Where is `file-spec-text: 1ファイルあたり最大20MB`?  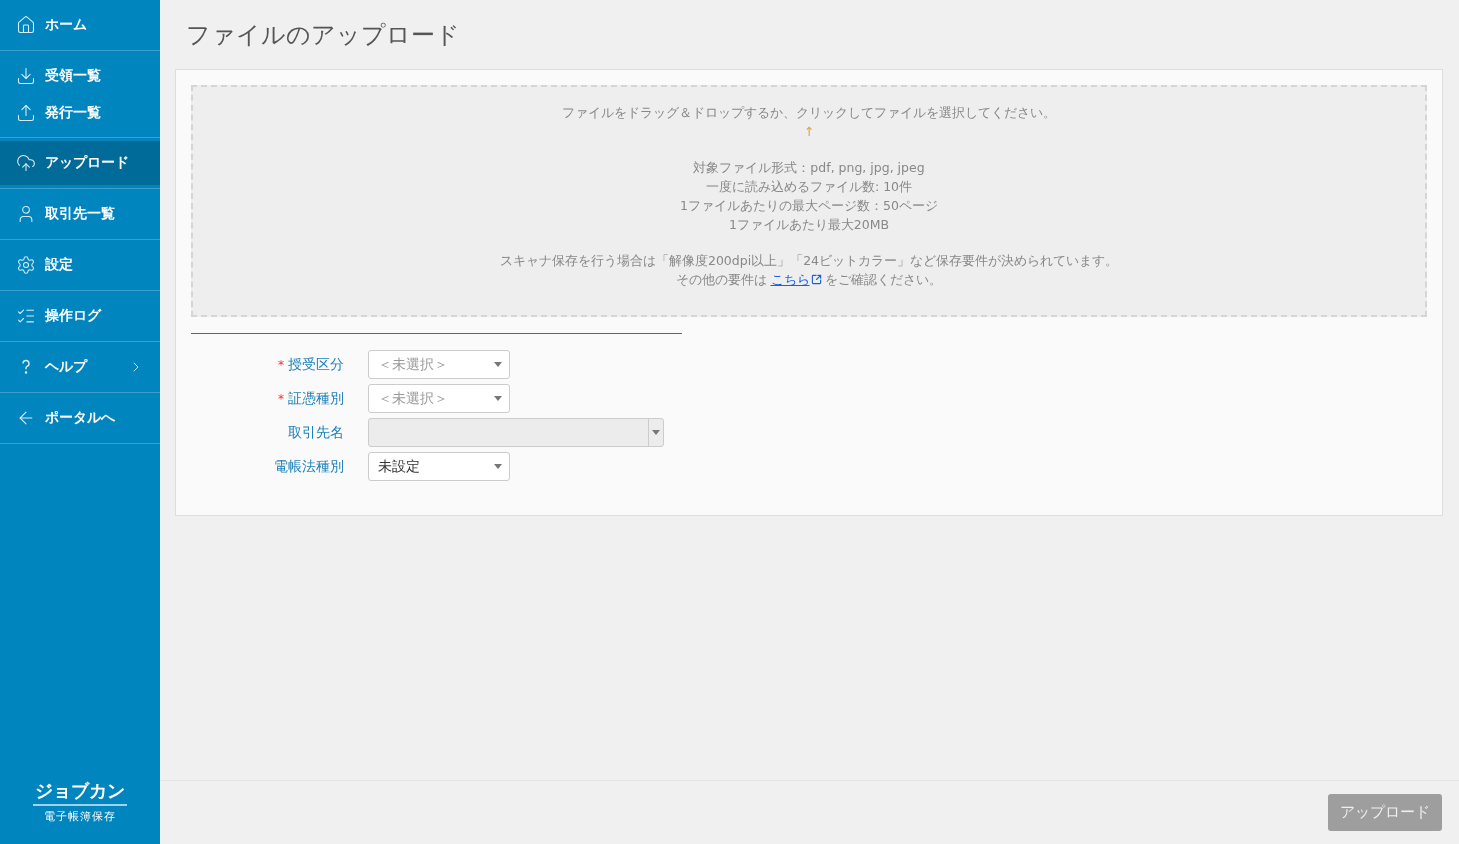 file-spec-text: 1ファイルあたり最大20MB is located at coordinates (809, 225).